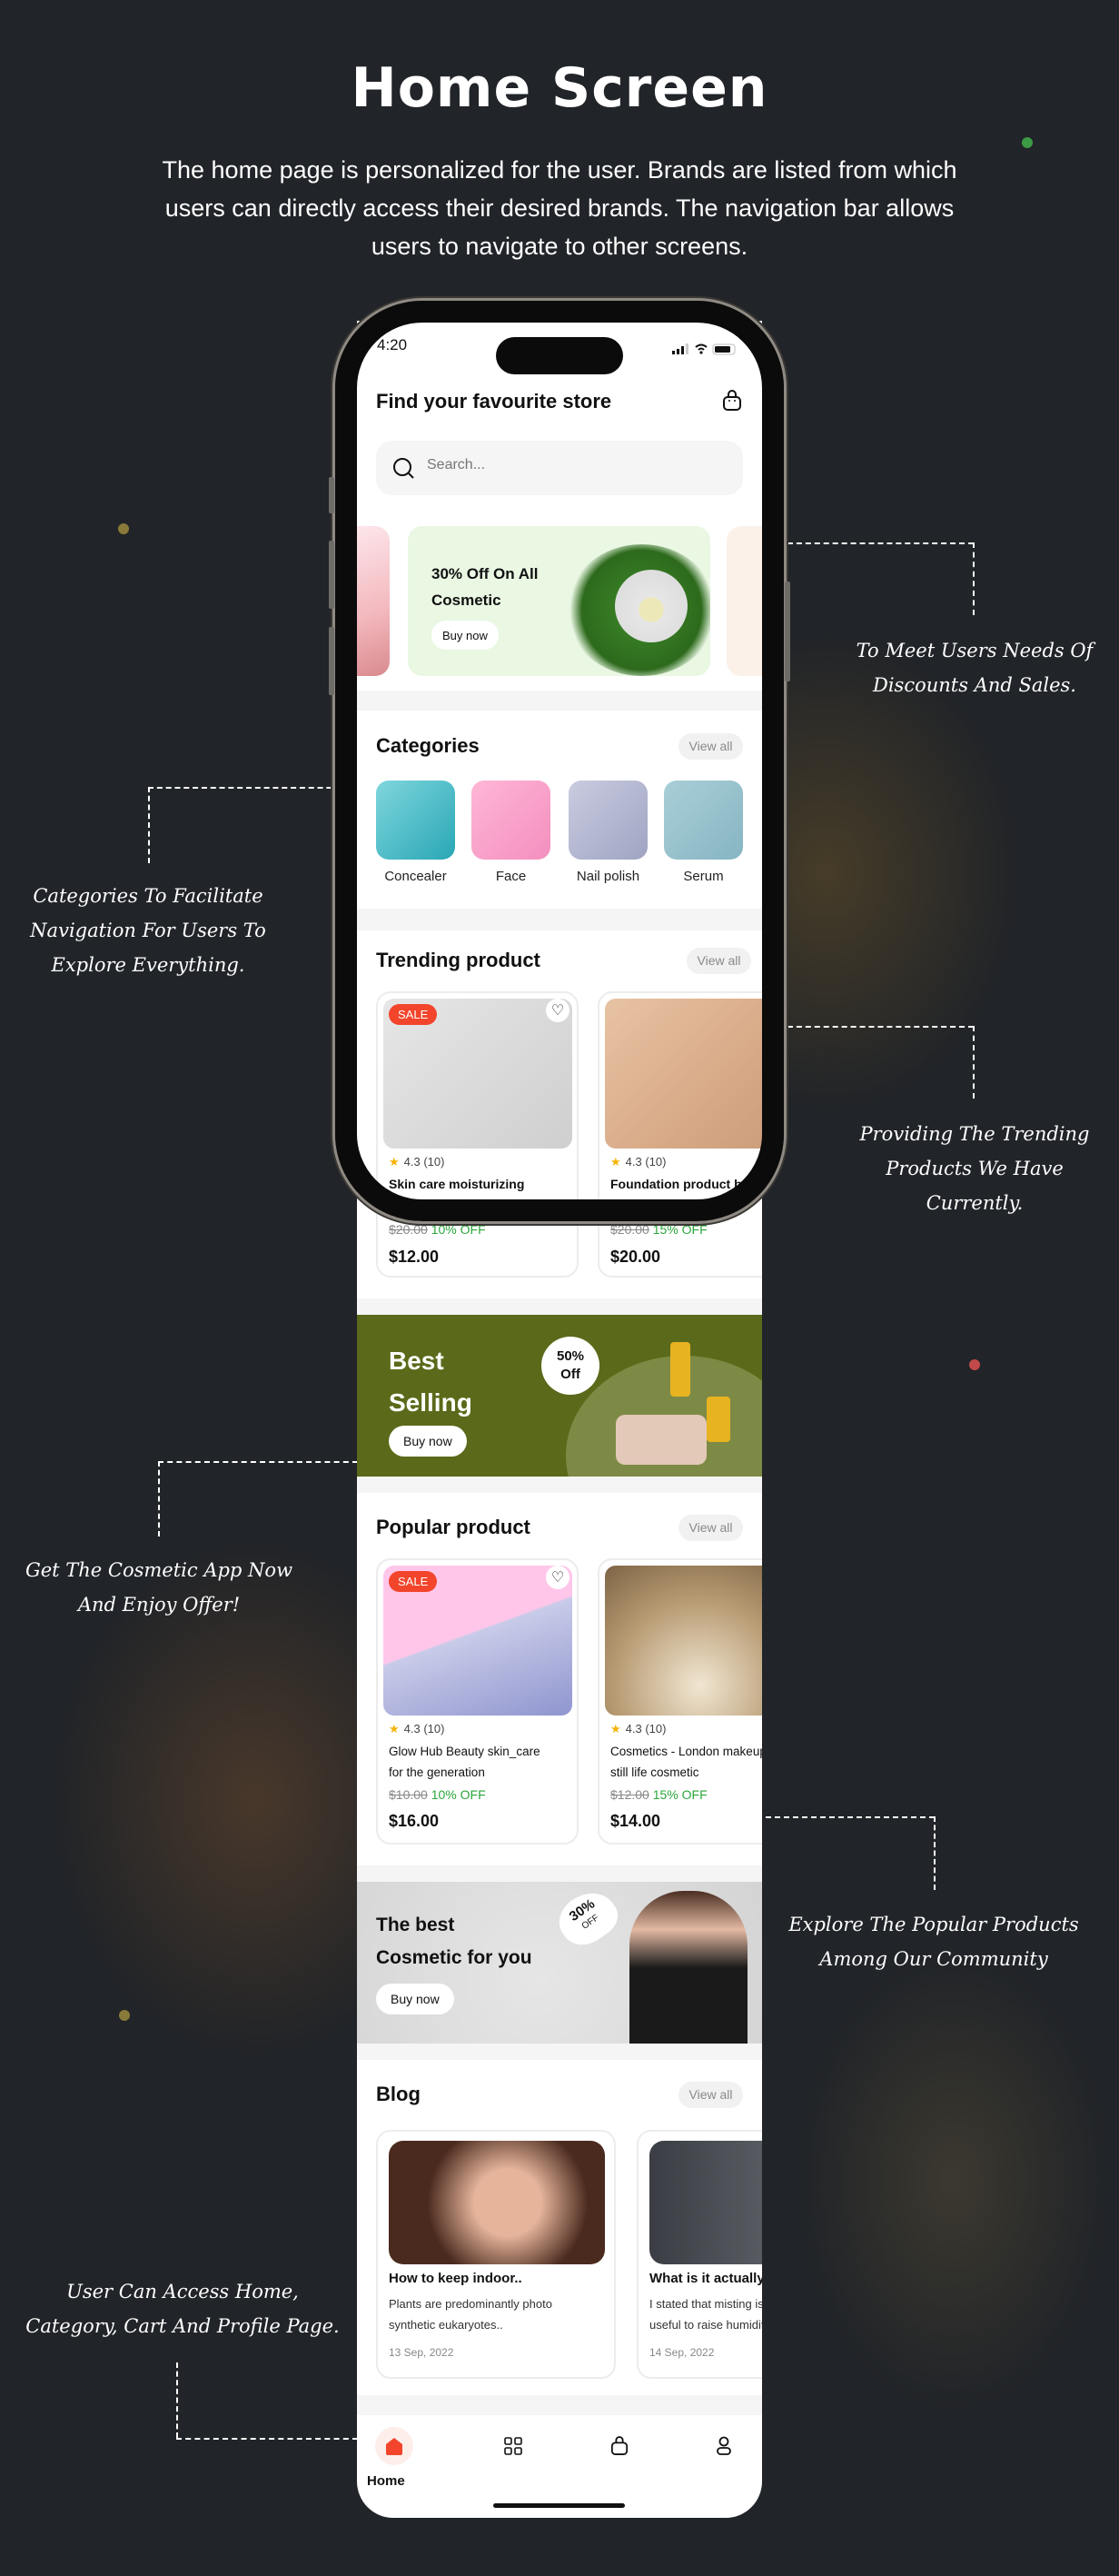 This screenshot has width=1119, height=2576. What do you see at coordinates (608, 820) in the screenshot?
I see `category-image-nail-polish` at bounding box center [608, 820].